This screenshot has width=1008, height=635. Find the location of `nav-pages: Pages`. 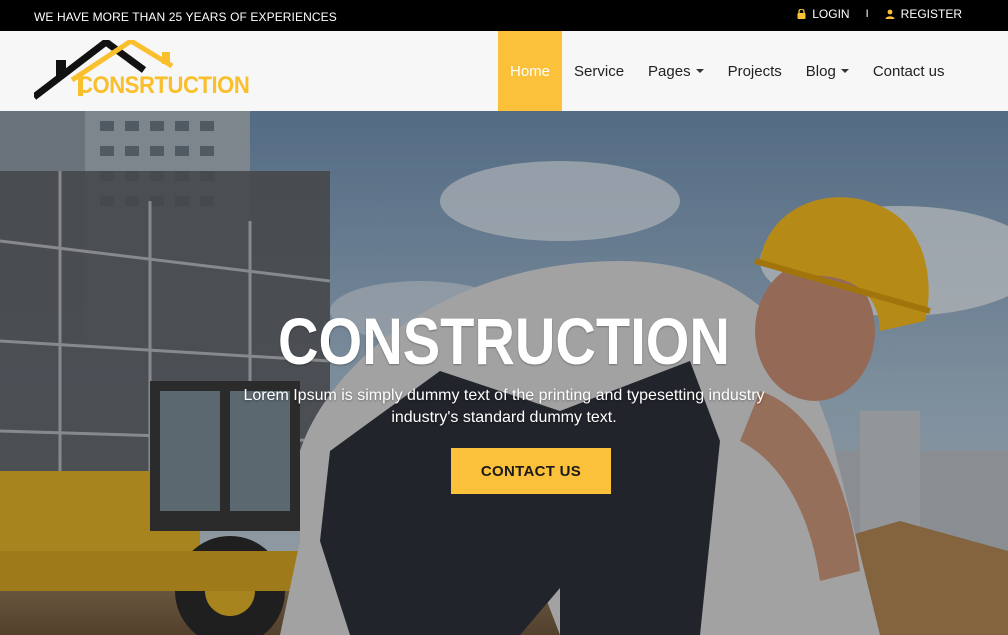

nav-pages: Pages is located at coordinates (676, 71).